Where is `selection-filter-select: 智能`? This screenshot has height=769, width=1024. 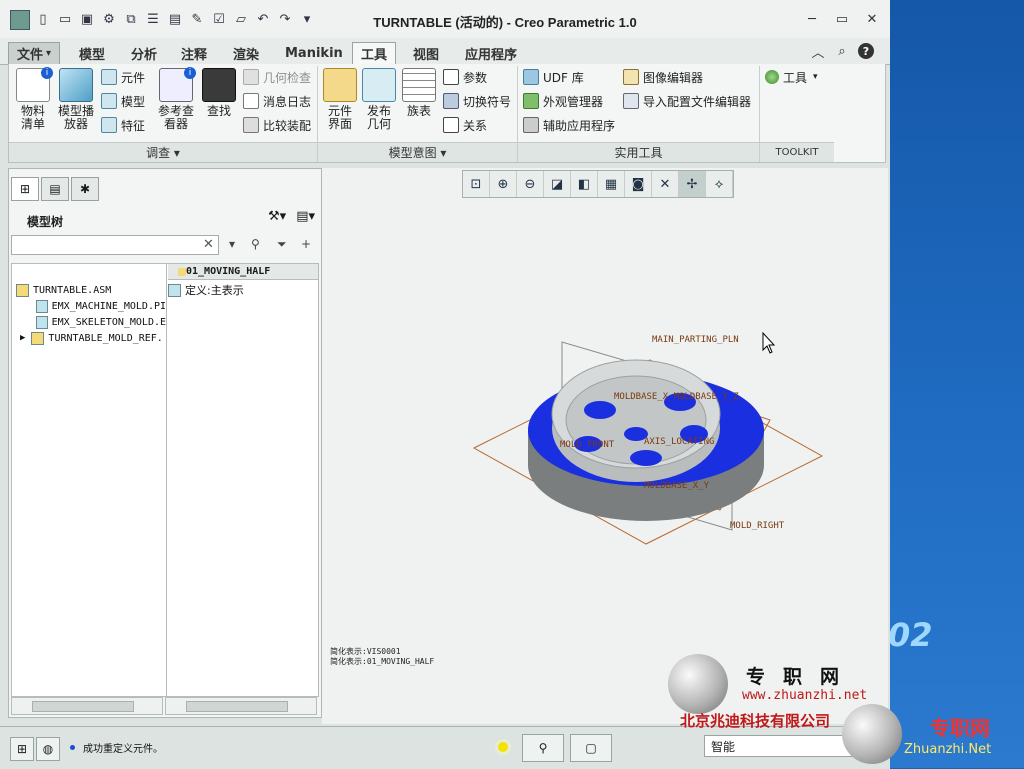
selection-filter-select: 智能 is located at coordinates (784, 746).